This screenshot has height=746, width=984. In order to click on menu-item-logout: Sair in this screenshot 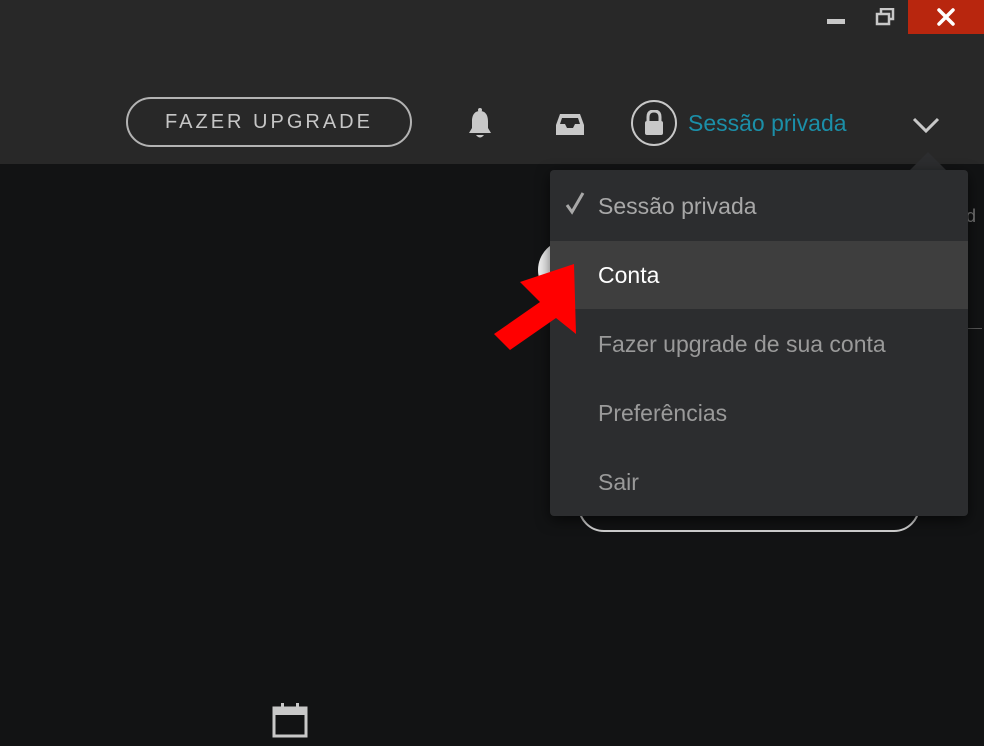, I will do `click(759, 482)`.